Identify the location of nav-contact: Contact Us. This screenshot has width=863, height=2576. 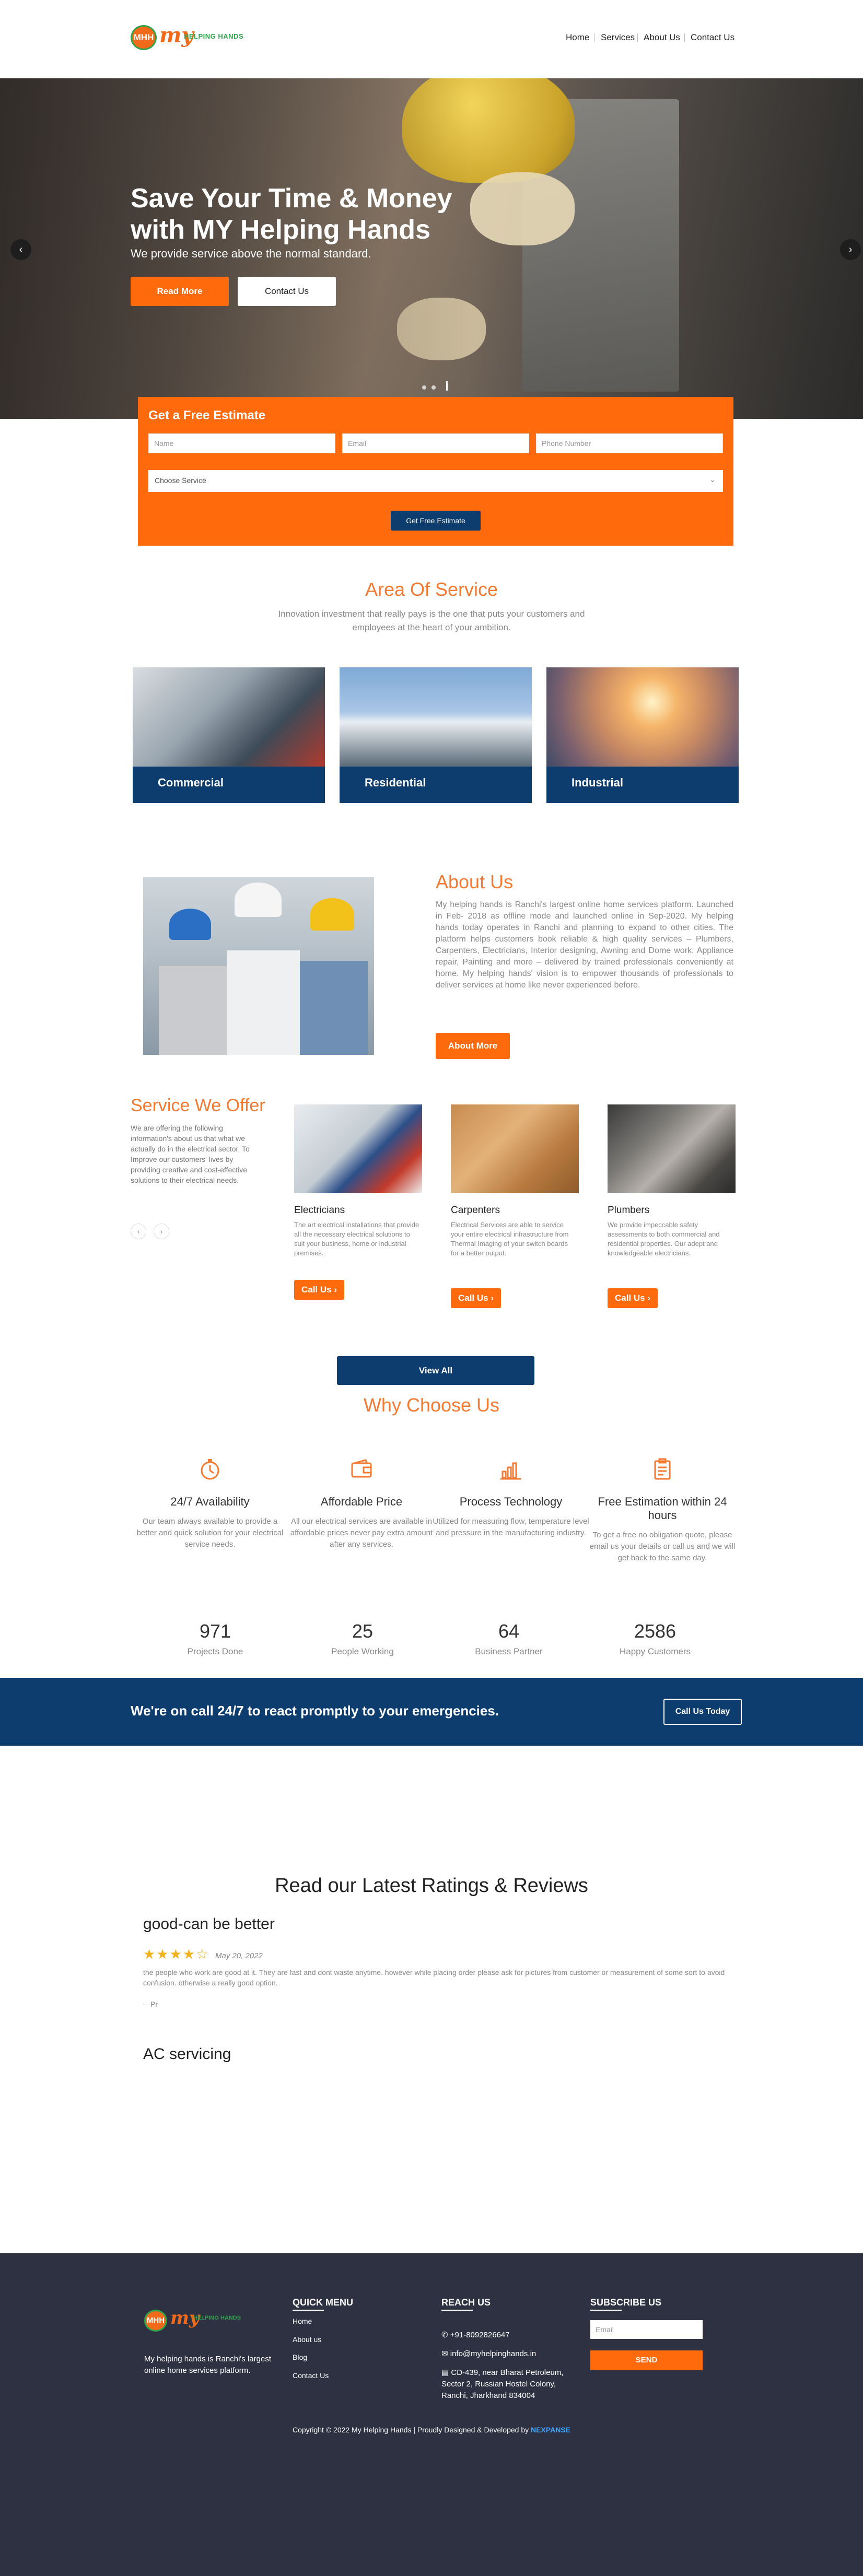
(712, 37).